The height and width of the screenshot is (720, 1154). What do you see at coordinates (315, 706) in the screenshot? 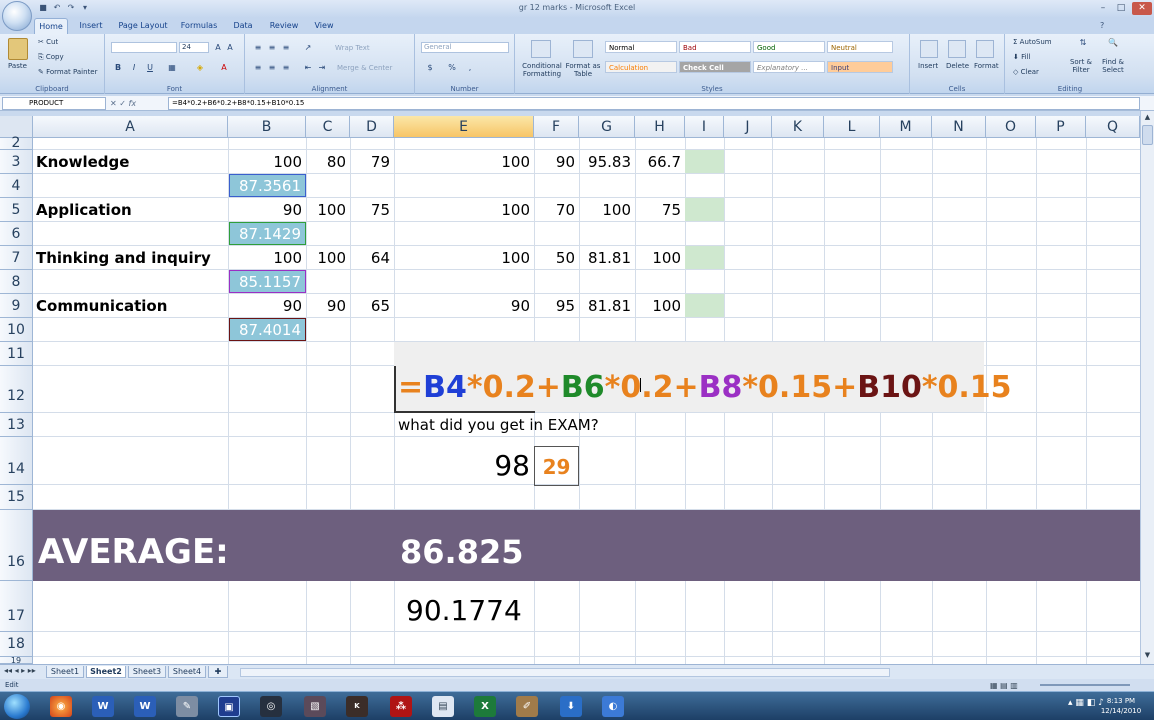
I see `paint-2-icon: ▧` at bounding box center [315, 706].